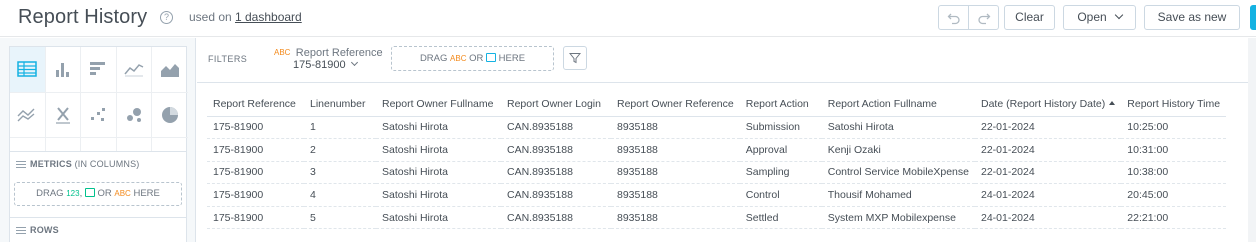 This screenshot has height=242, width=1256. What do you see at coordinates (1112, 102) in the screenshot?
I see `sort-ascending-icon` at bounding box center [1112, 102].